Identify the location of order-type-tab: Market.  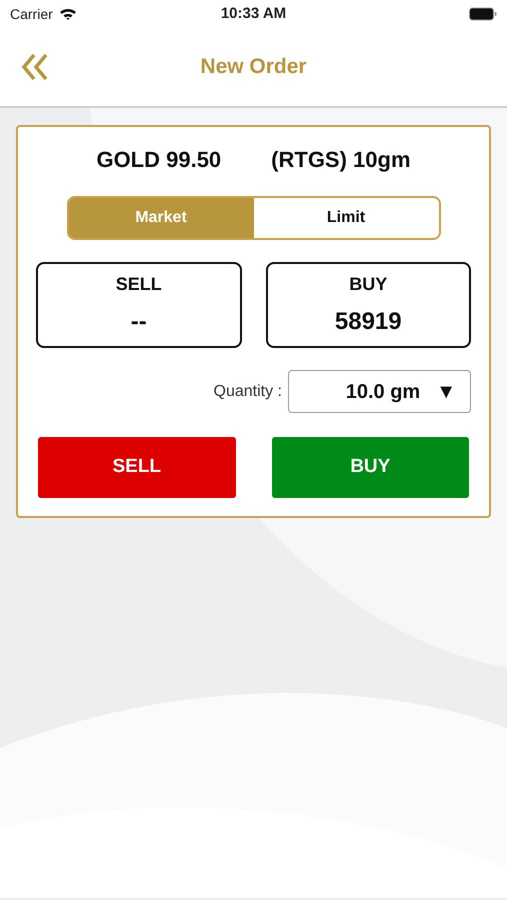
(161, 218).